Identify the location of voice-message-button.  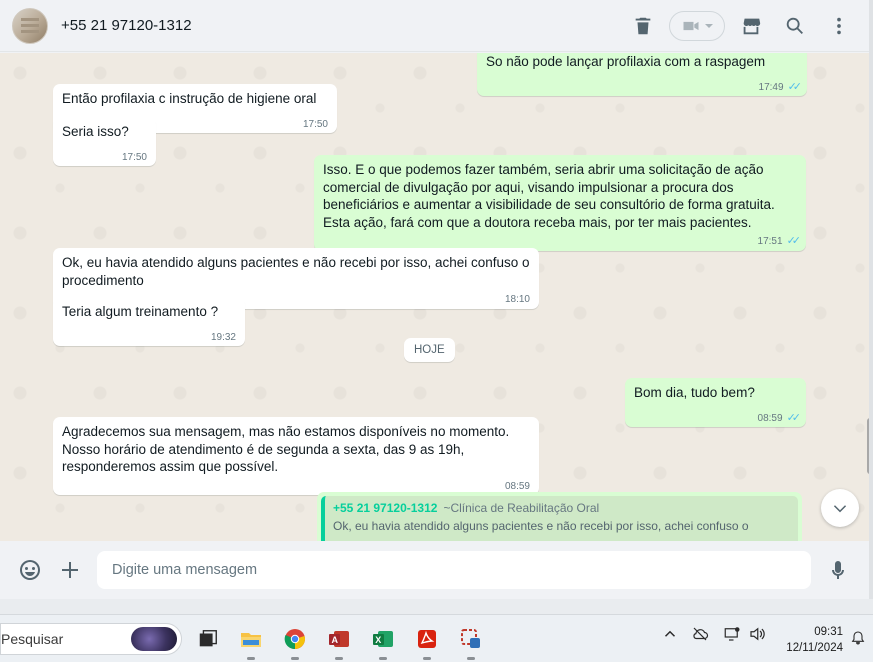
(838, 570).